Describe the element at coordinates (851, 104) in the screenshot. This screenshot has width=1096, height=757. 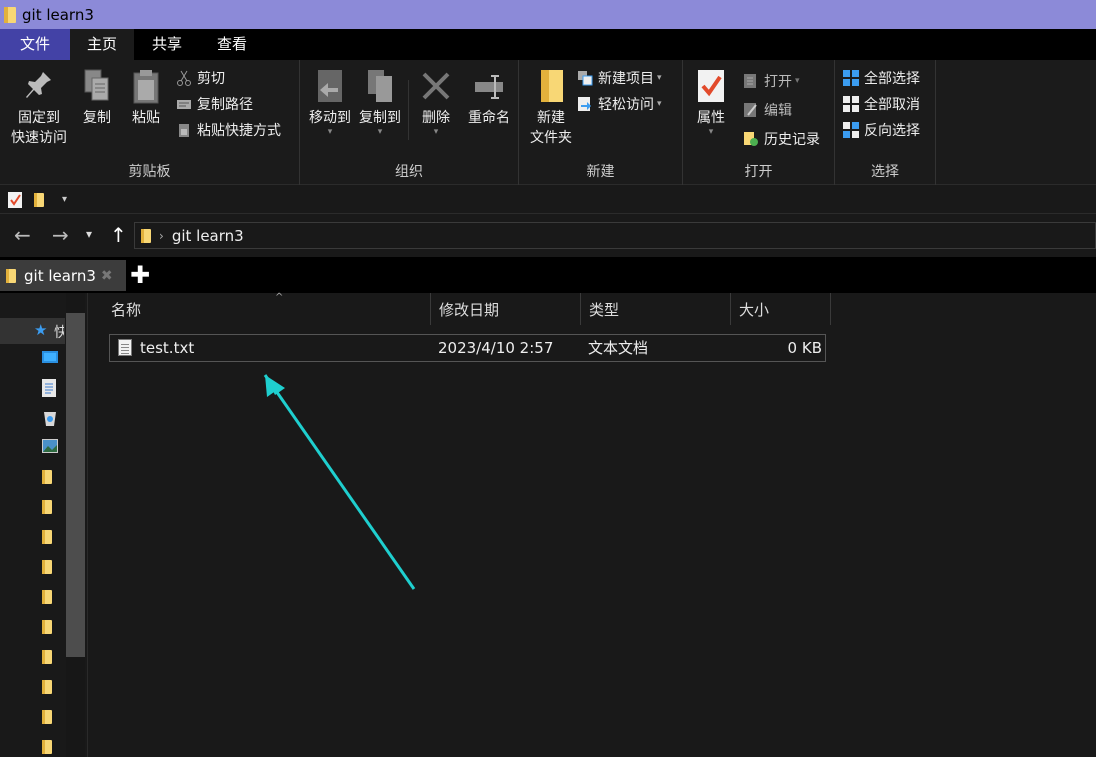
I see `select-none-icon` at that location.